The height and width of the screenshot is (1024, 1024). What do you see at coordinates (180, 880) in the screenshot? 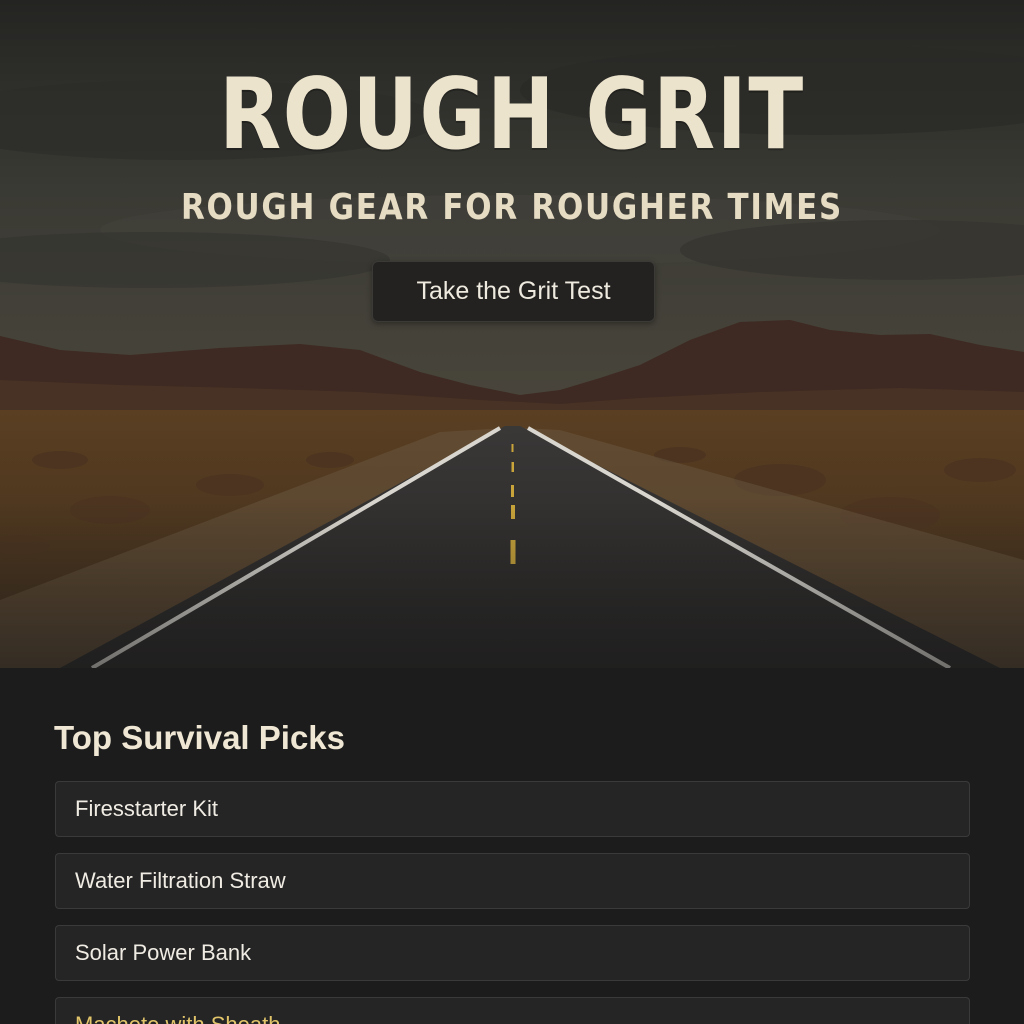
I see `list-item-label: Water Filtration Straw` at bounding box center [180, 880].